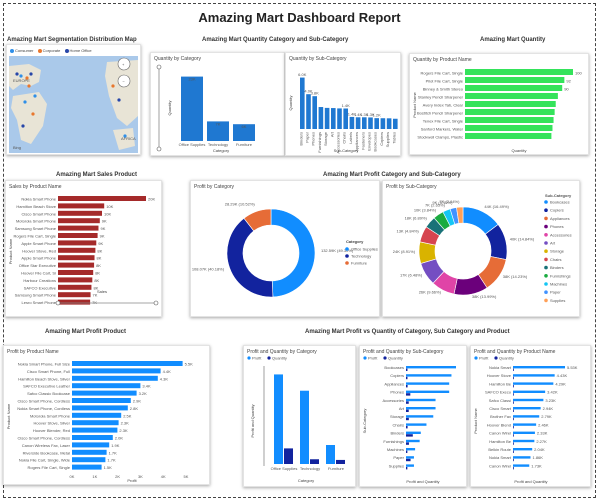 This screenshot has width=599, height=501. Describe the element at coordinates (218, 144) in the screenshot. I see `tick-label-x: Technology` at that location.